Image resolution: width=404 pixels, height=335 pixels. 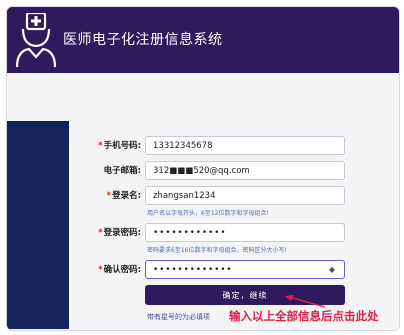 What do you see at coordinates (178, 317) in the screenshot?
I see `required-note: 带有星号的为必填项` at bounding box center [178, 317].